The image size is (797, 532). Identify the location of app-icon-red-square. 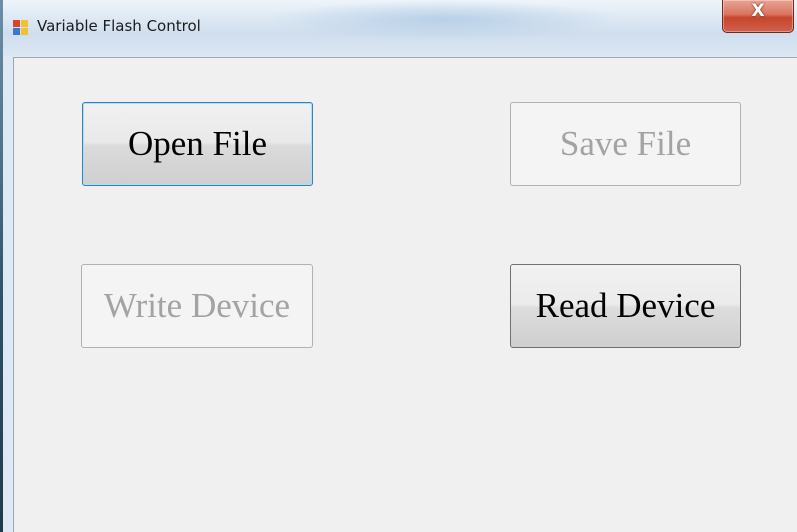
(16, 23).